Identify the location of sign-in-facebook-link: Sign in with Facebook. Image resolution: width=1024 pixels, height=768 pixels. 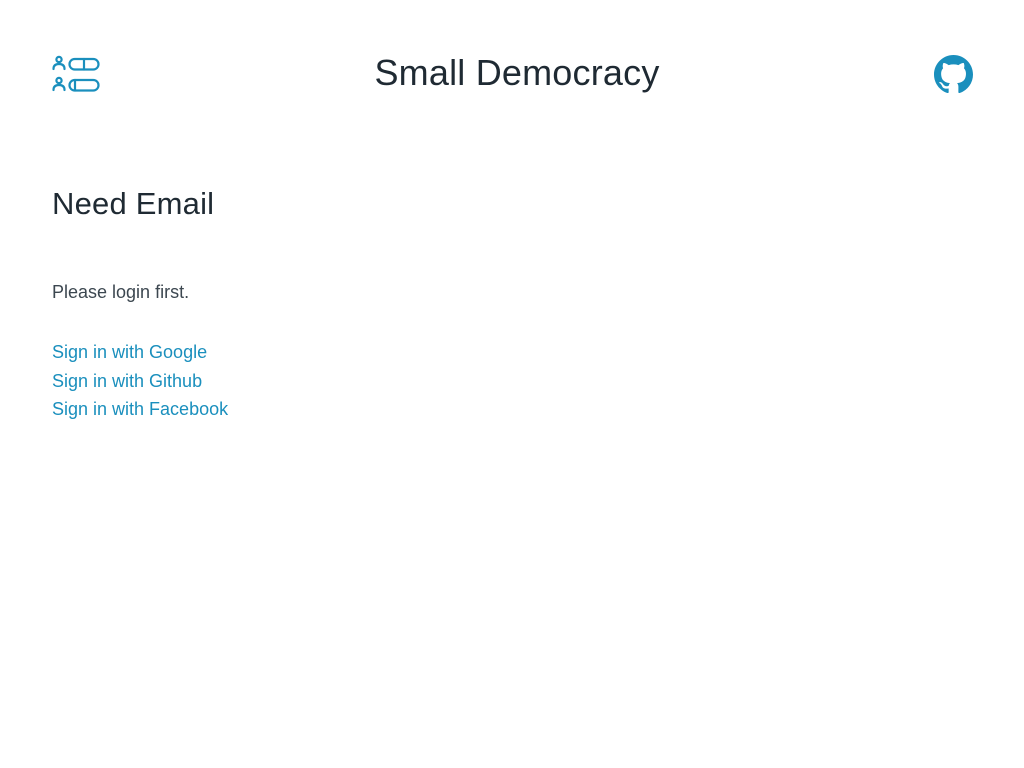
(140, 409).